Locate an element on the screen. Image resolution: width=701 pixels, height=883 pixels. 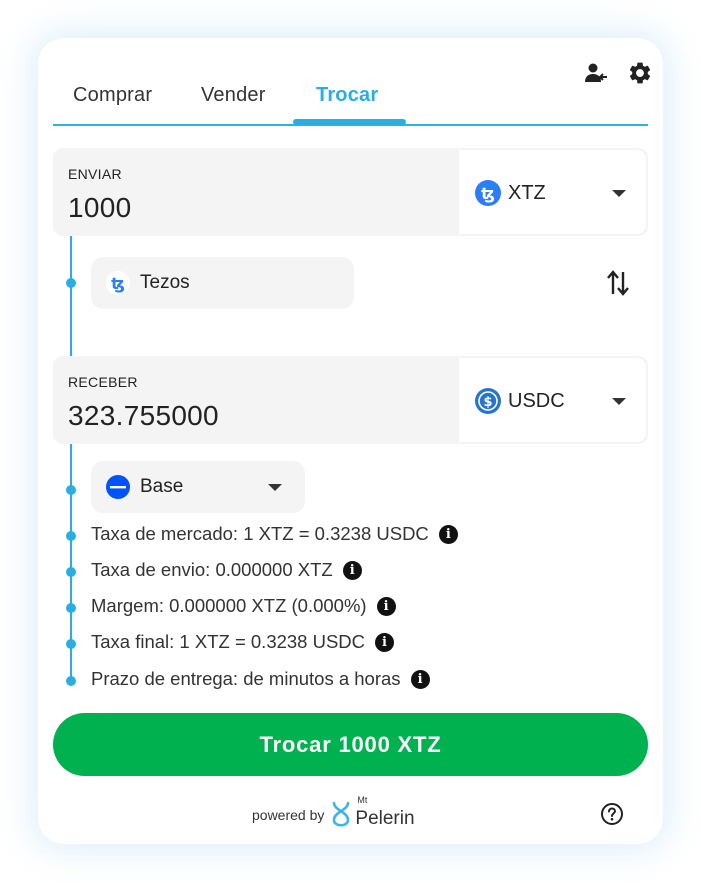
receive-label: RECEBER is located at coordinates (103, 382).